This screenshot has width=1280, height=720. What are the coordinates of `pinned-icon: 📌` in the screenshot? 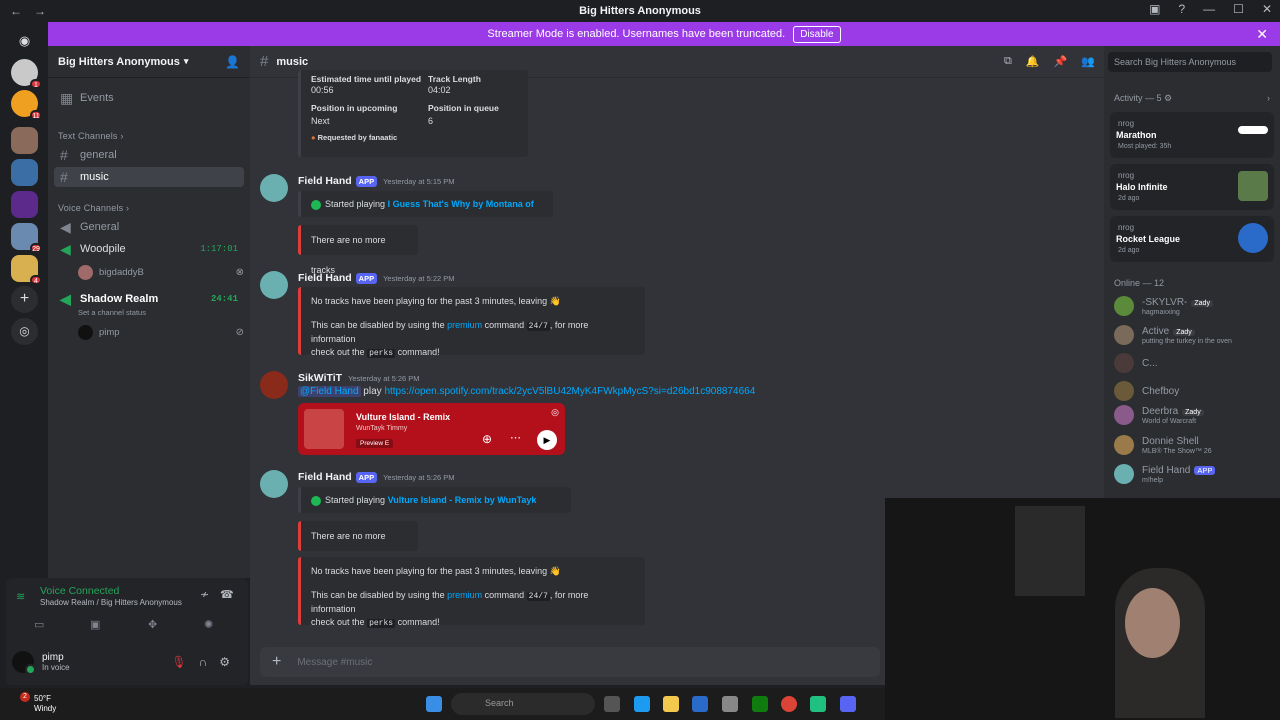 It's located at (1061, 61).